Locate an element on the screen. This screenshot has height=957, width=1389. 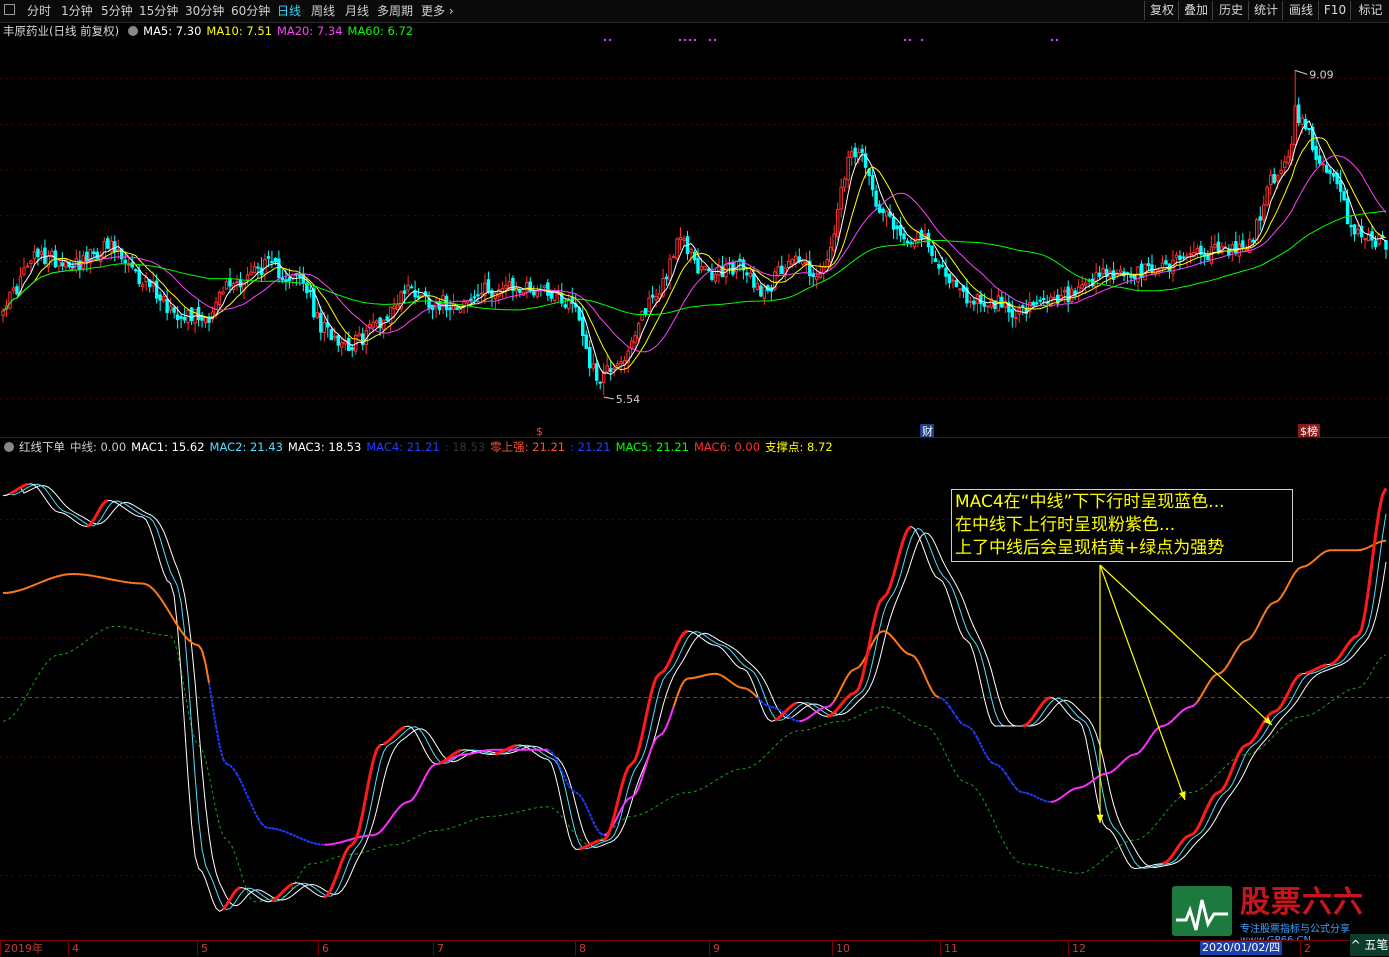
toolbar-button-2: 历史 is located at coordinates (1230, 10).